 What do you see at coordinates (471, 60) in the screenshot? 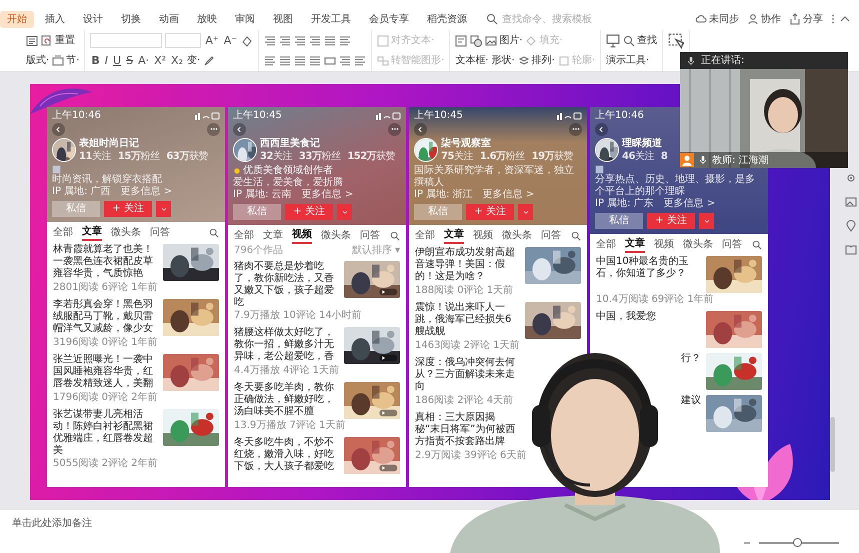
I see `toolbar-button: 文本框·` at bounding box center [471, 60].